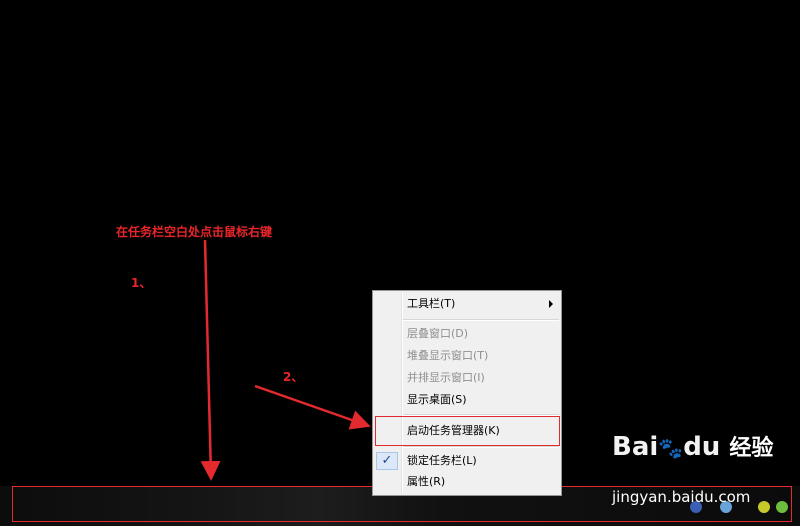  What do you see at coordinates (431, 303) in the screenshot?
I see `menu-item-label: 工具栏(T)` at bounding box center [431, 303].